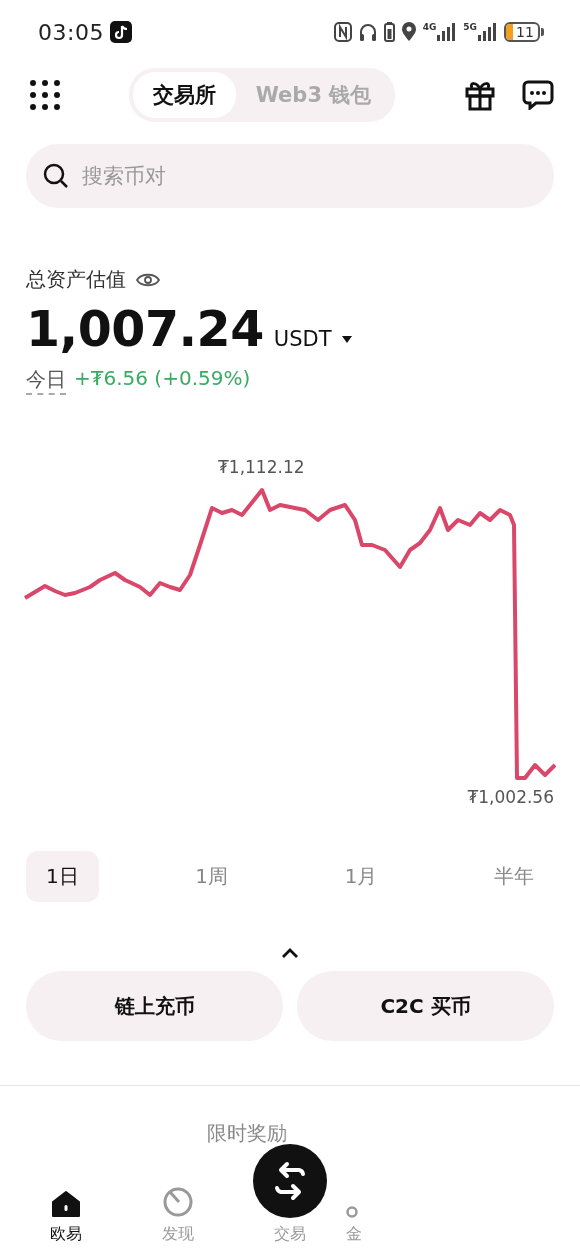 The width and height of the screenshot is (580, 1257). What do you see at coordinates (389, 32) in the screenshot?
I see `battery-icon` at bounding box center [389, 32].